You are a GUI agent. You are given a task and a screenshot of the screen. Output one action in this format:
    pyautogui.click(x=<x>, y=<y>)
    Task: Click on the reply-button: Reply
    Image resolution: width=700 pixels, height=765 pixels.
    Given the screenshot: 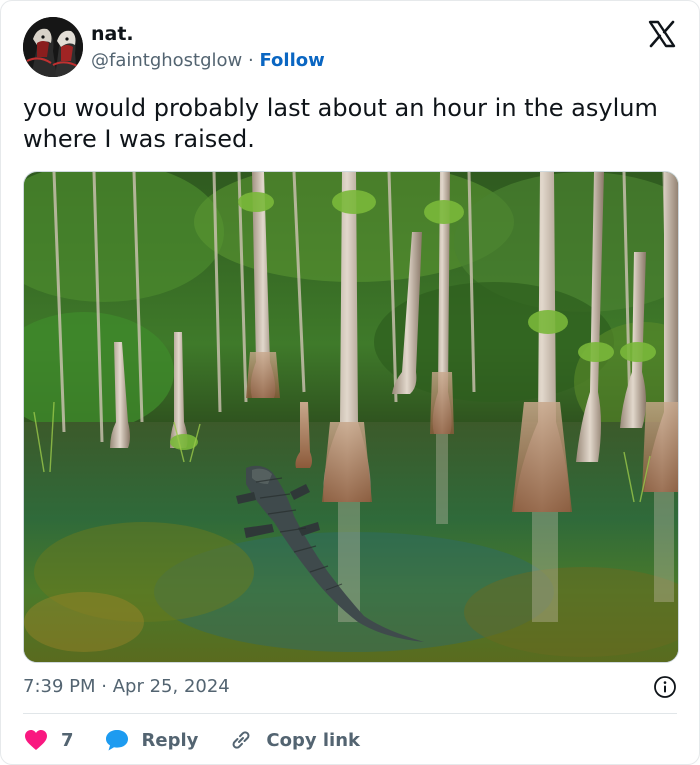 What is the action you would take?
    pyautogui.click(x=151, y=740)
    